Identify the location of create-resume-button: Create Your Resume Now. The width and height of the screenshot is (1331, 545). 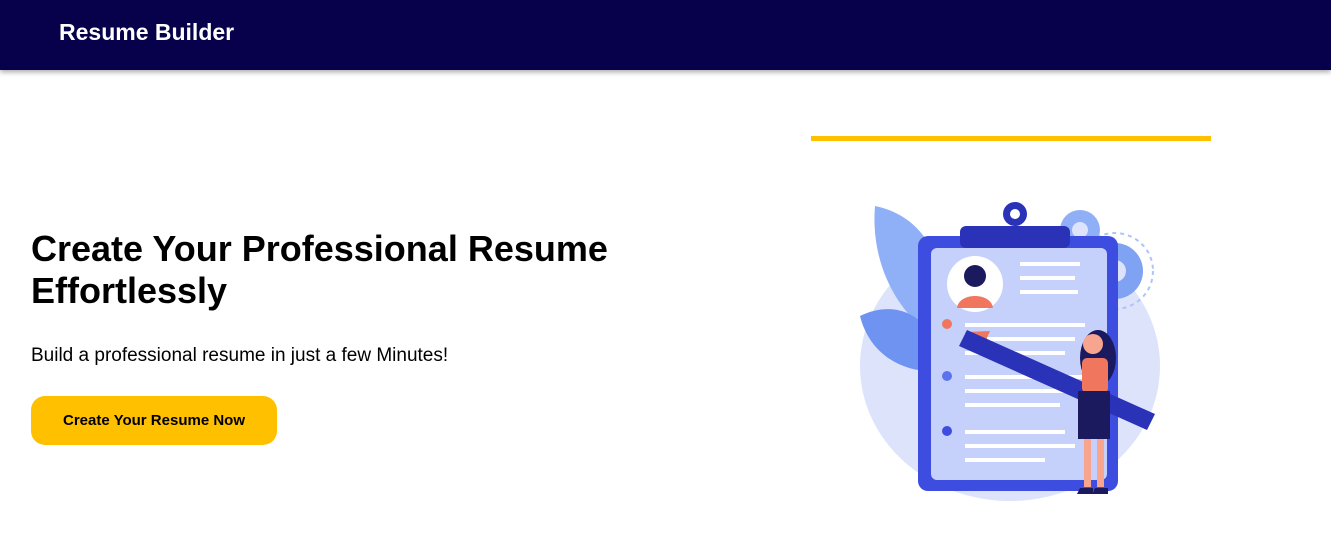
(154, 420).